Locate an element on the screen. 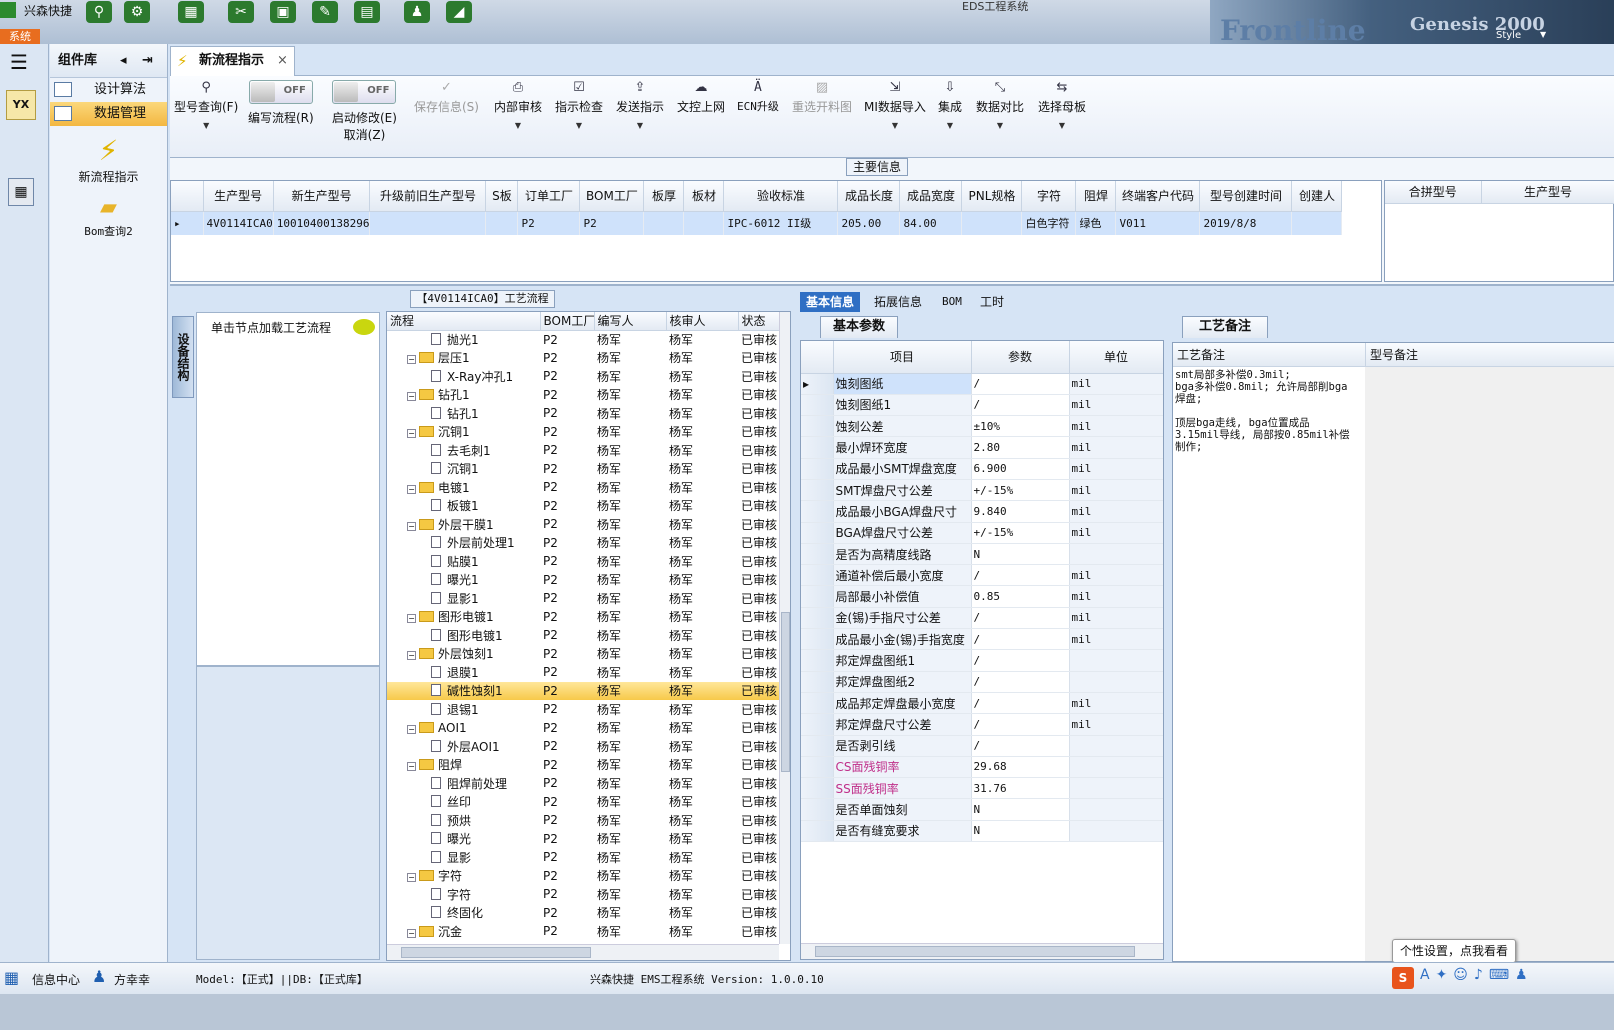 Image resolution: width=1614 pixels, height=1030 pixels. column-header: 生产型号 is located at coordinates (1547, 192).